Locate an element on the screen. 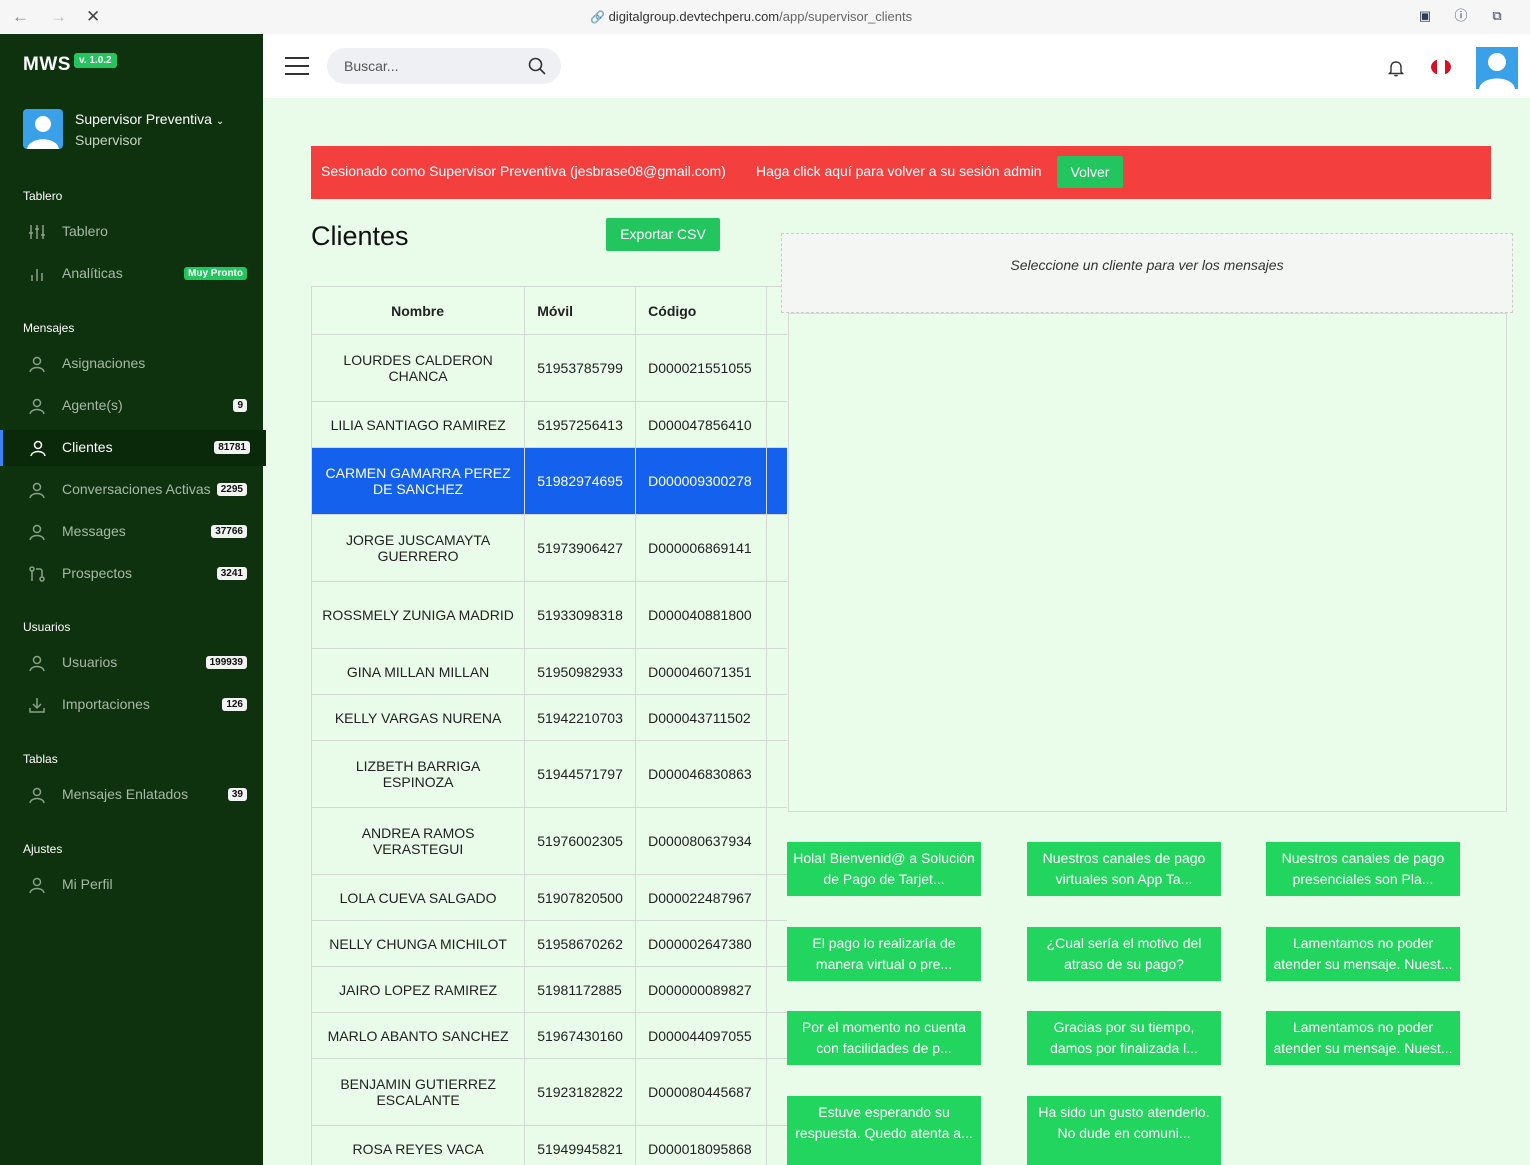  count-badge: 37766 is located at coordinates (229, 531).